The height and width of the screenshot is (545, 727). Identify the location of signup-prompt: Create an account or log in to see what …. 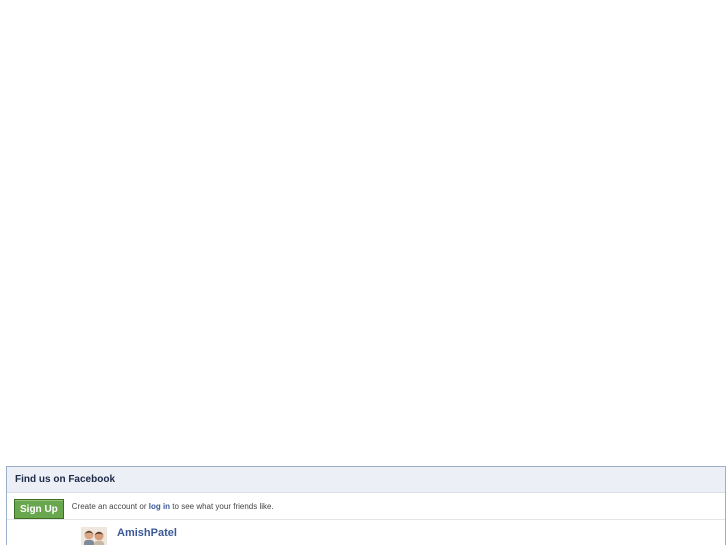
(173, 506).